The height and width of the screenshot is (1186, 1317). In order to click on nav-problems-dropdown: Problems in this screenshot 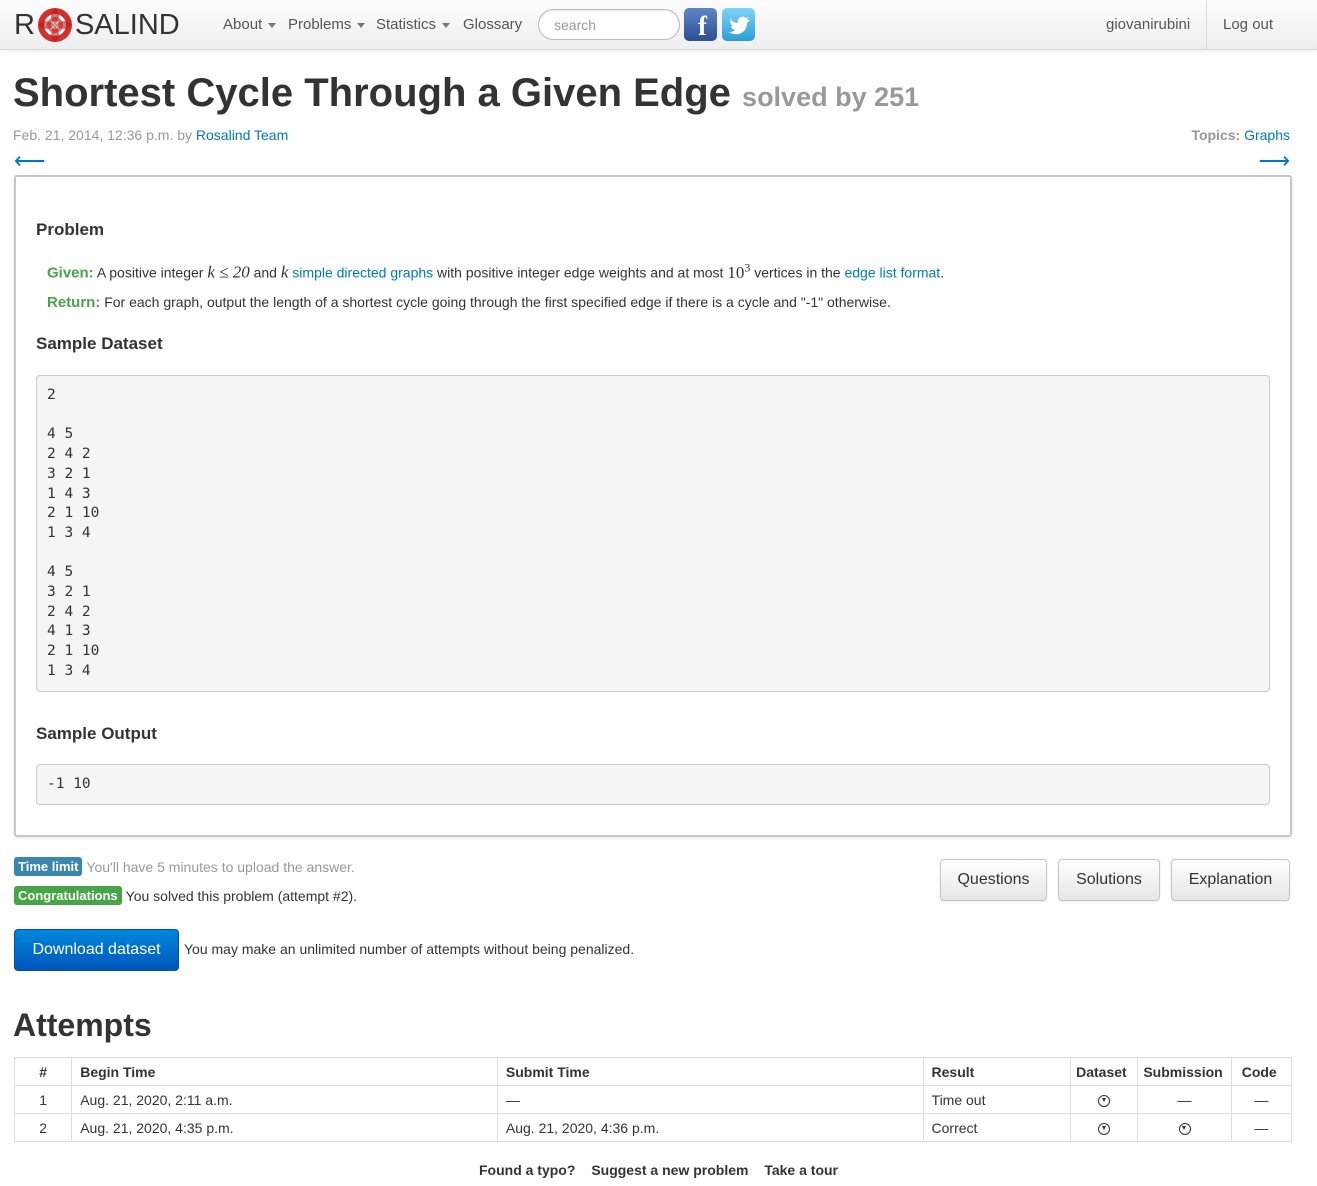, I will do `click(327, 24)`.